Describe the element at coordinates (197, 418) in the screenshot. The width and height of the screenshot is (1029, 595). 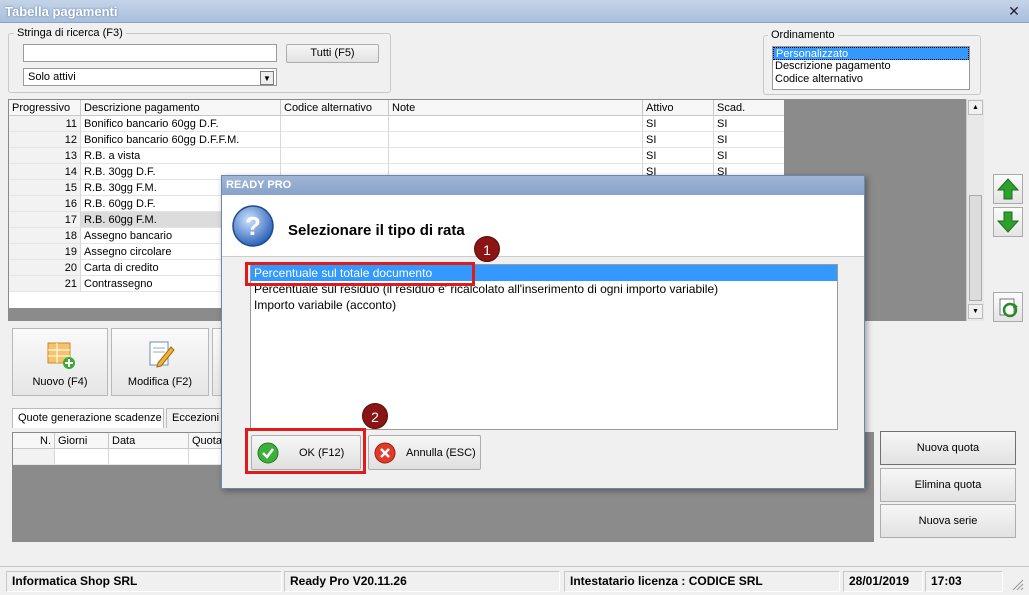
I see `tab-eccezioni: Eccezioni s` at that location.